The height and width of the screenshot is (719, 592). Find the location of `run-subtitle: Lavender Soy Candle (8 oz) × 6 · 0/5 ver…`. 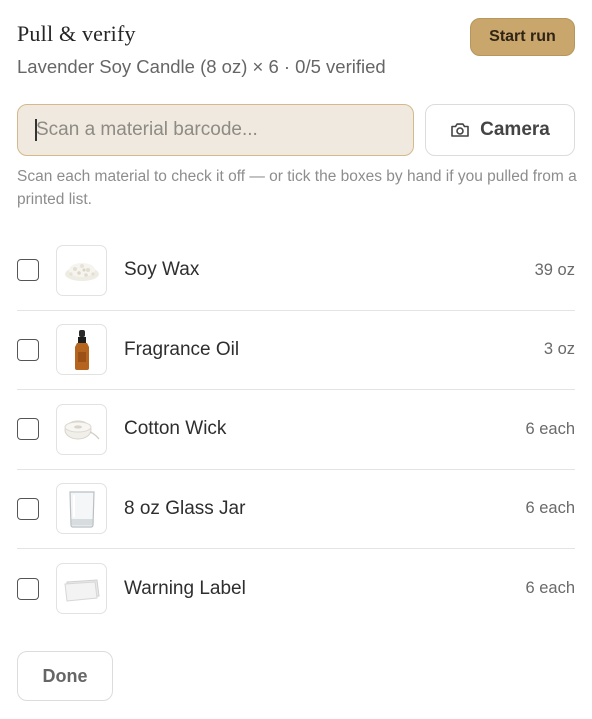

run-subtitle: Lavender Soy Candle (8 oz) × 6 · 0/5 ver… is located at coordinates (201, 66).